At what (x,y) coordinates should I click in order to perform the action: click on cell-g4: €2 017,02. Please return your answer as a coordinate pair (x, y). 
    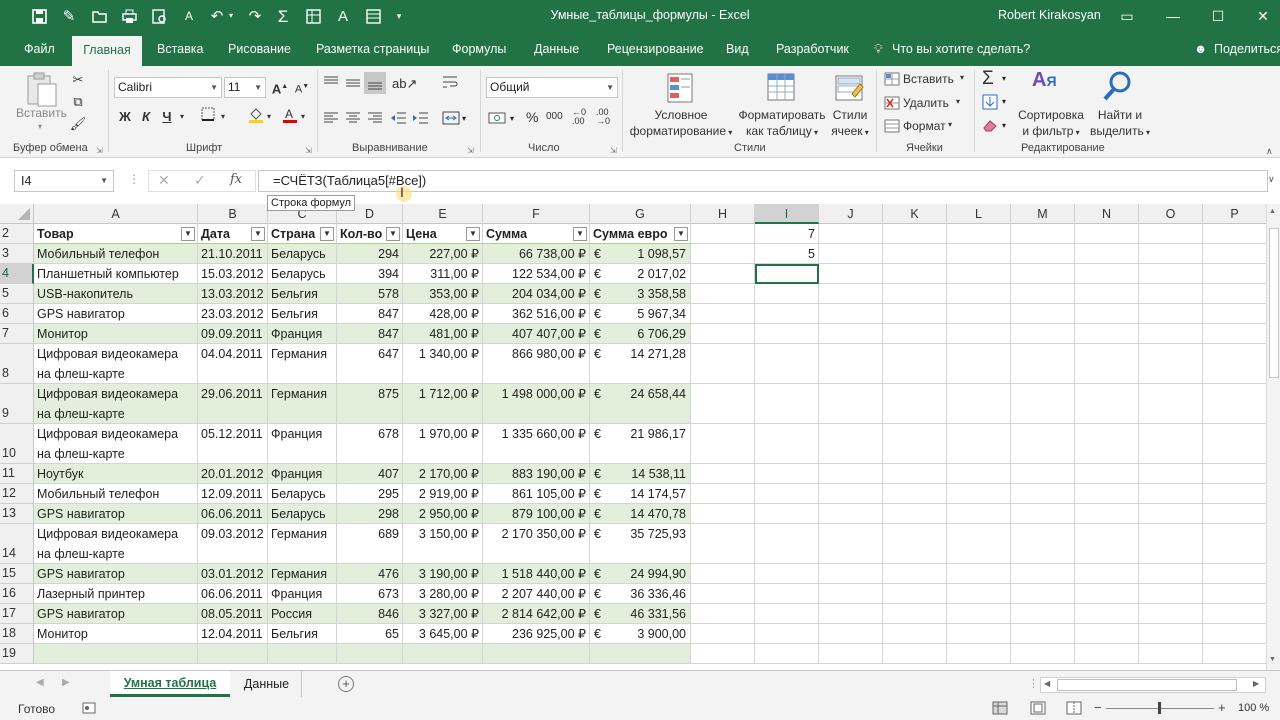
    Looking at the image, I should click on (640, 274).